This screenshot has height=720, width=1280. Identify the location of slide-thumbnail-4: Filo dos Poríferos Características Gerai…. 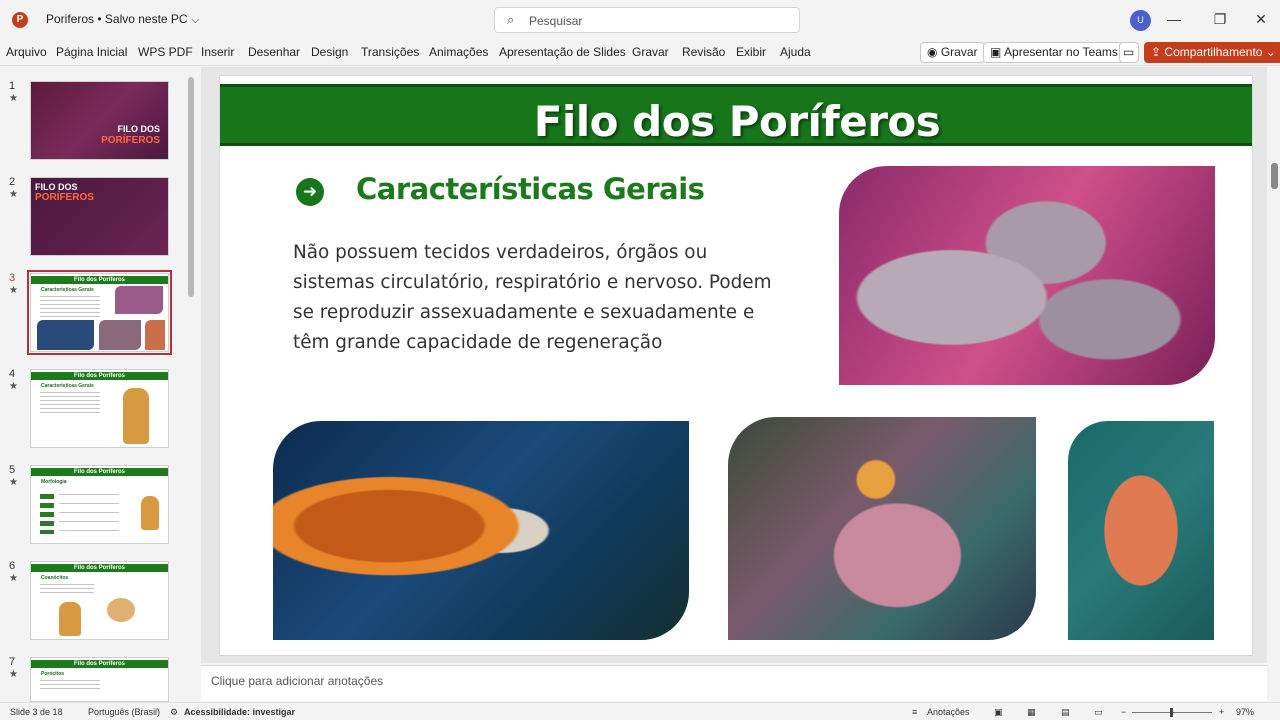
(99, 408).